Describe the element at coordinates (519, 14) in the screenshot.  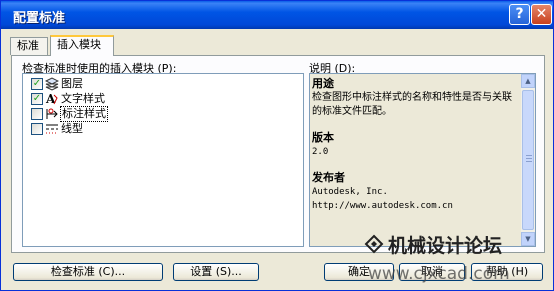
I see `help-title-button: ?` at that location.